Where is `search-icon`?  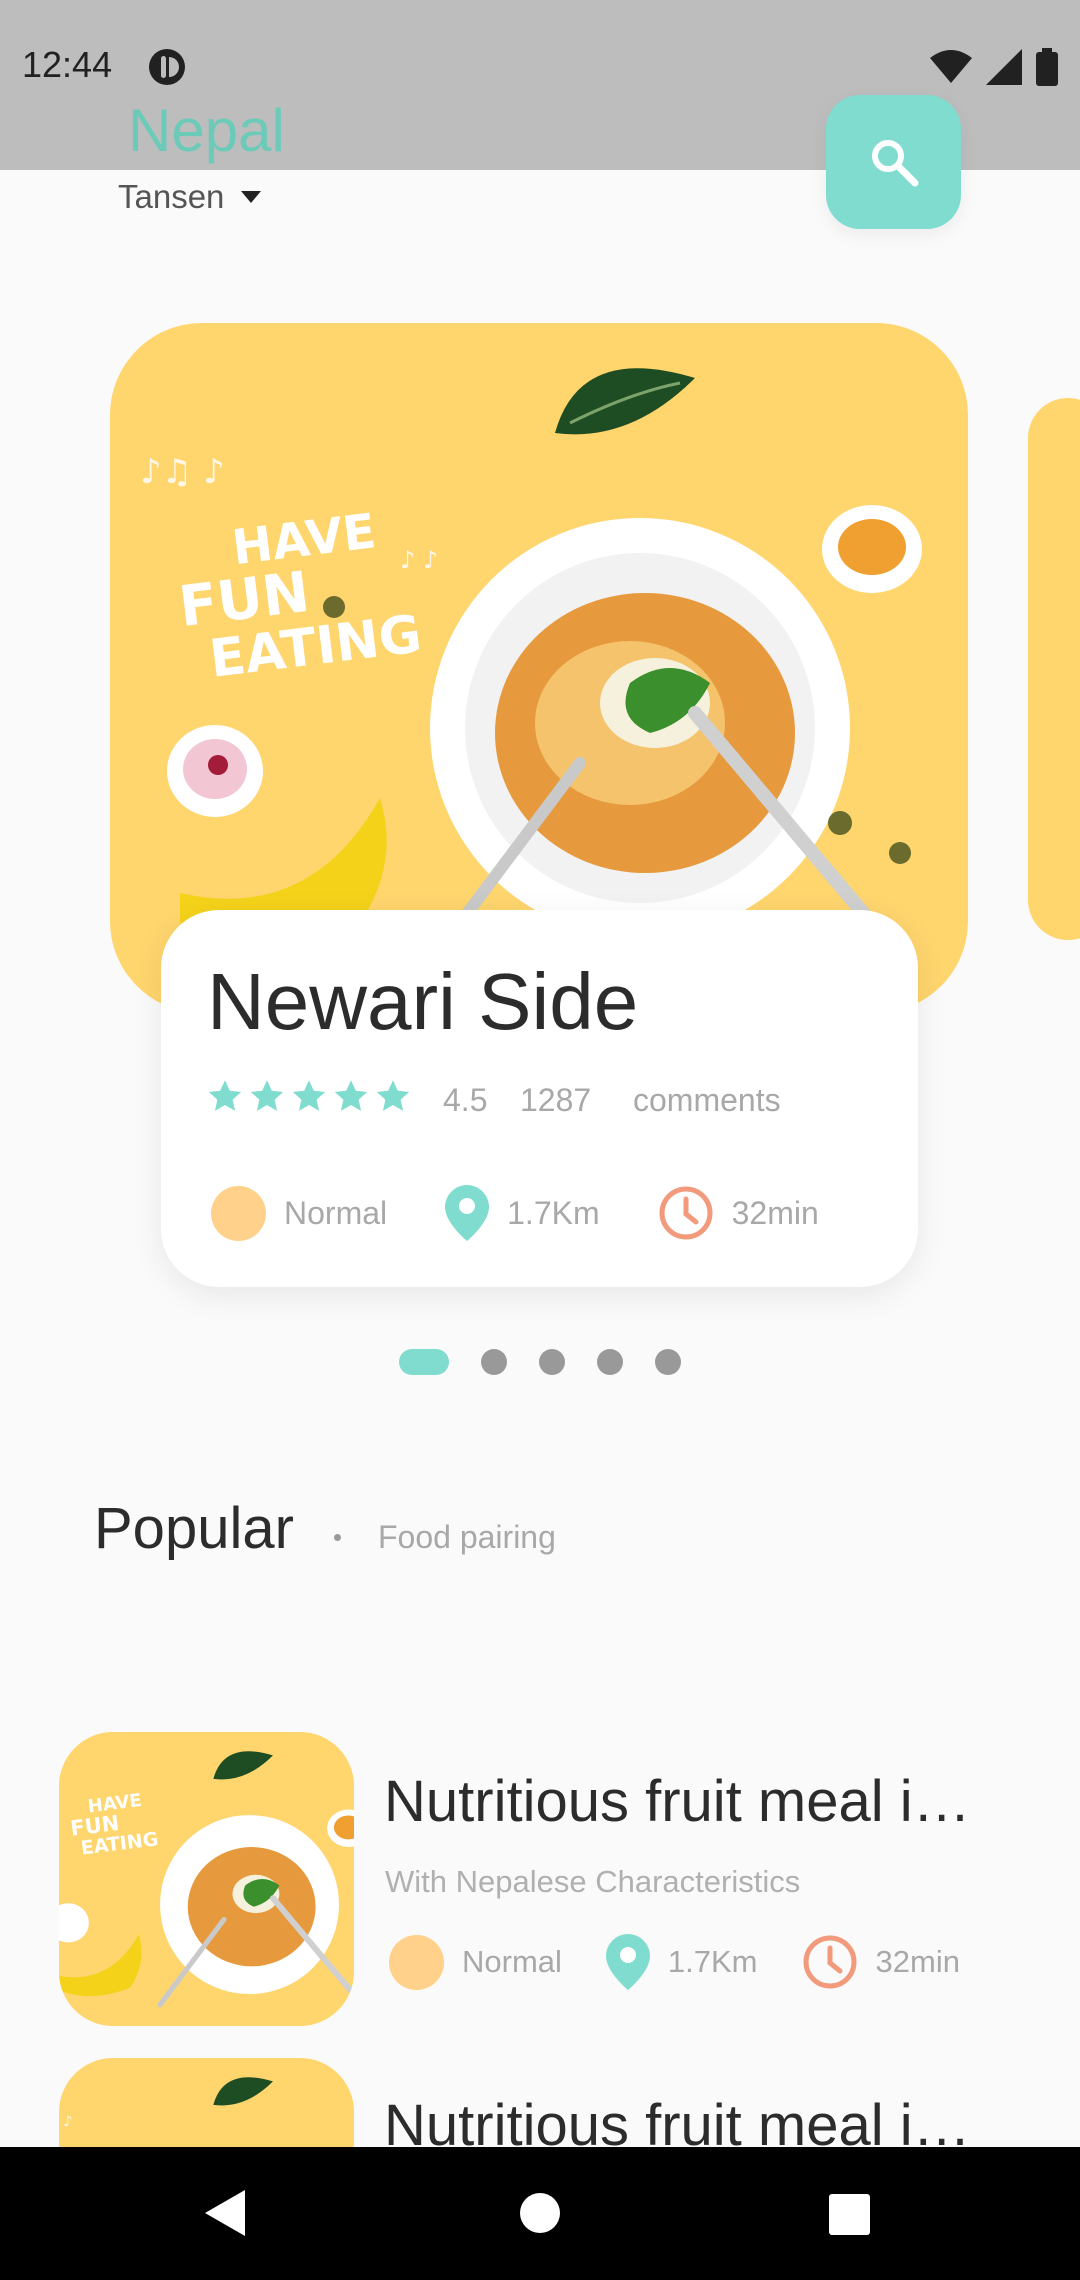
search-icon is located at coordinates (894, 163).